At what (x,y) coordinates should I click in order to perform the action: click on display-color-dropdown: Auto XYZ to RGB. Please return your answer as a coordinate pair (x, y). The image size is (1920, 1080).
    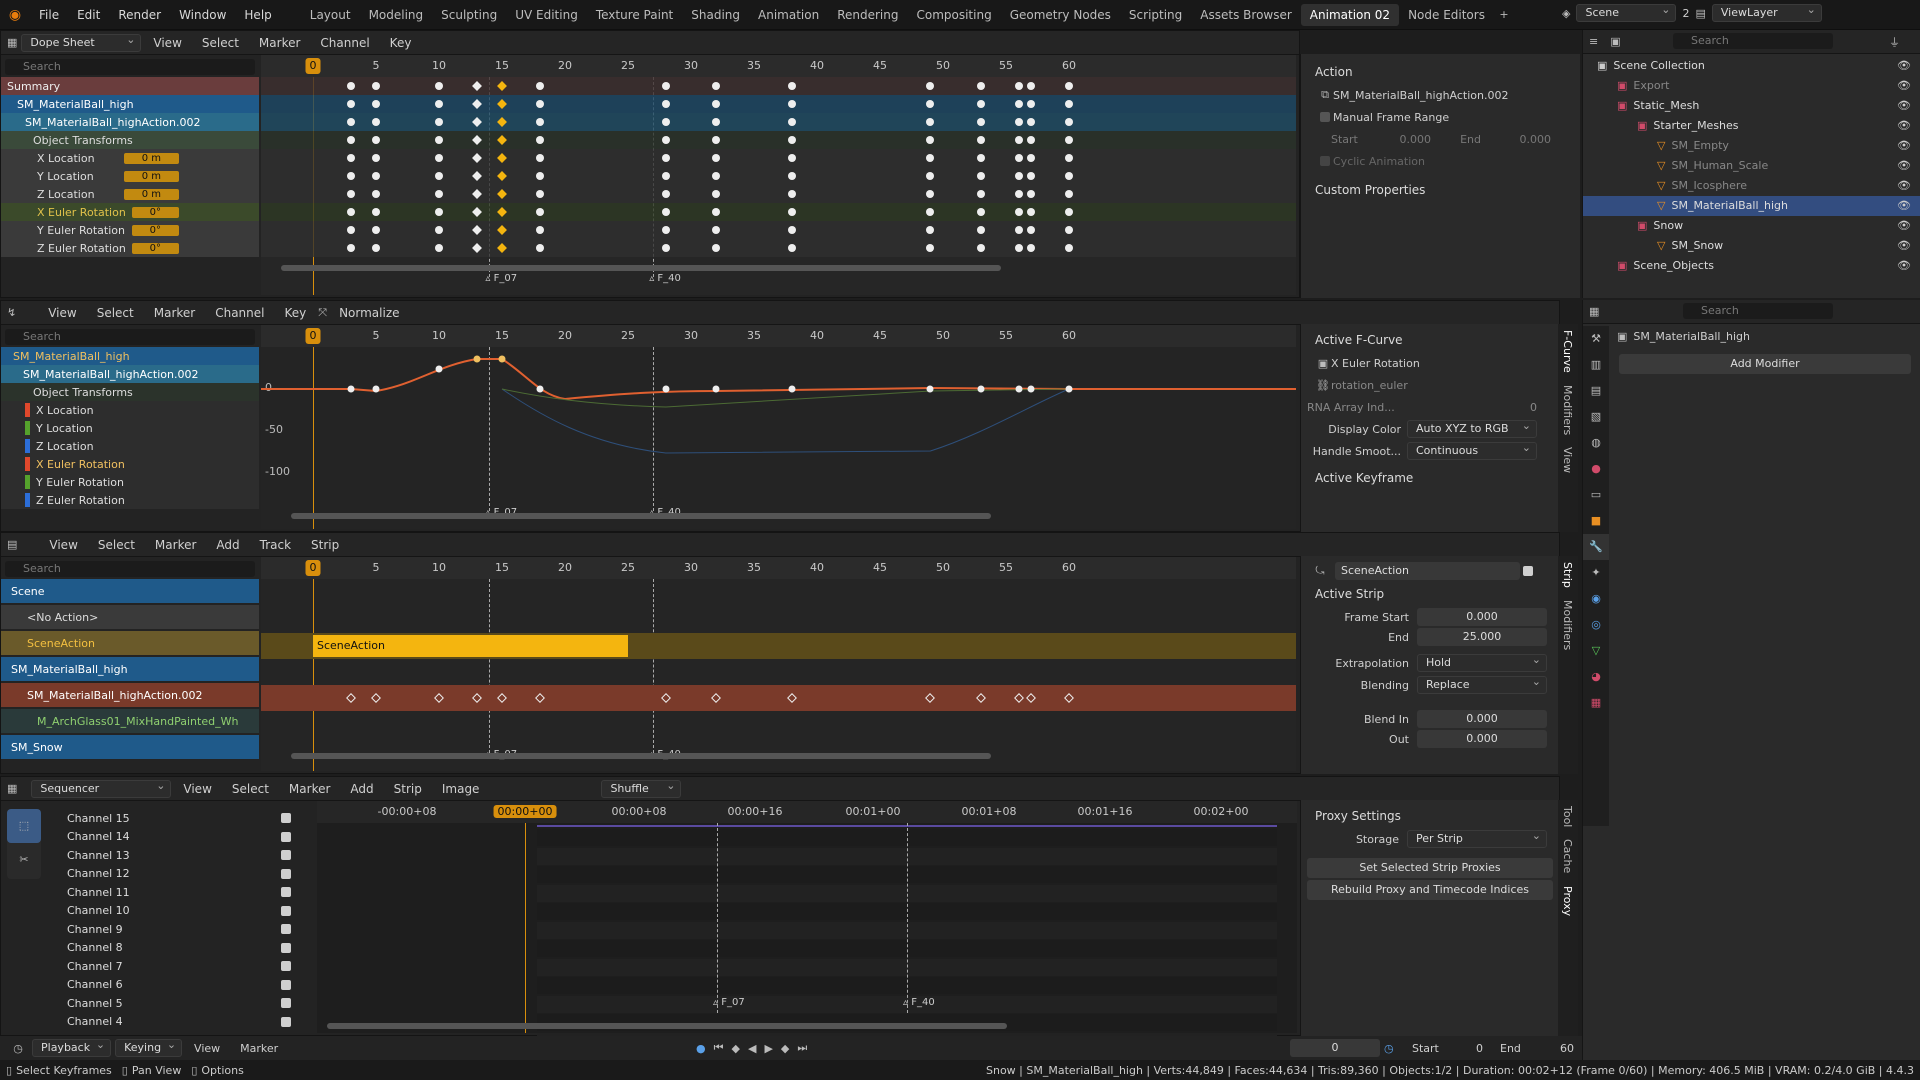
    Looking at the image, I should click on (1472, 428).